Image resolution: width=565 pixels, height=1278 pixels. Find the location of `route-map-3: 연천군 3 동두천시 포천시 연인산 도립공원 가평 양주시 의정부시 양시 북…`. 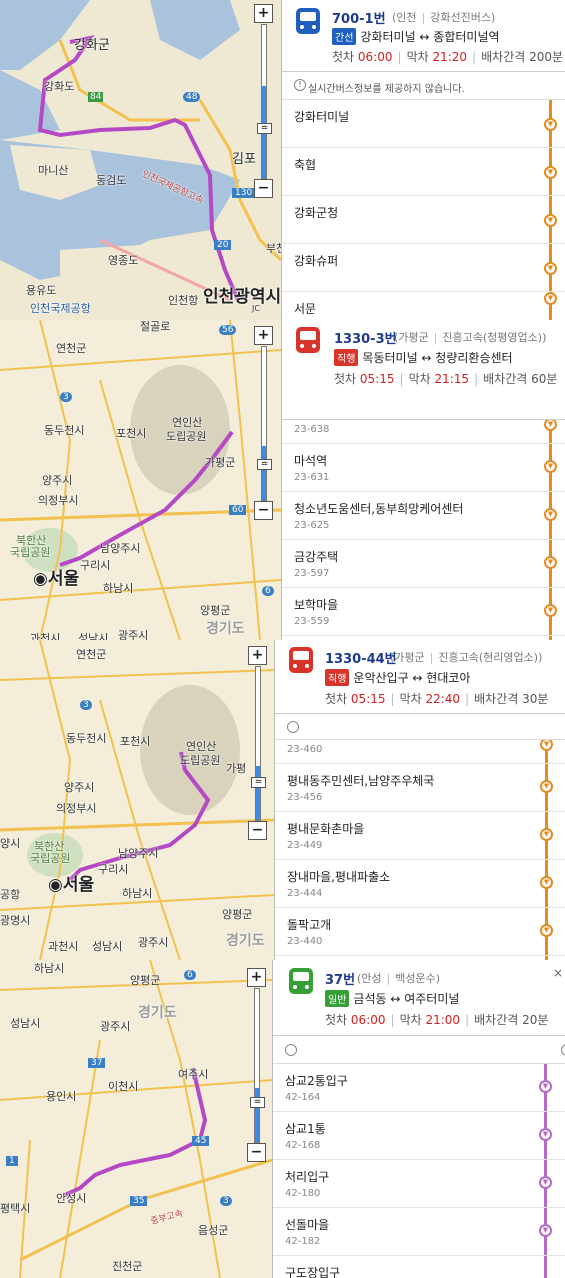

route-map-3: 연천군 3 동두천시 포천시 연인산 도립공원 가평 양주시 의정부시 양시 북… is located at coordinates (137, 800).